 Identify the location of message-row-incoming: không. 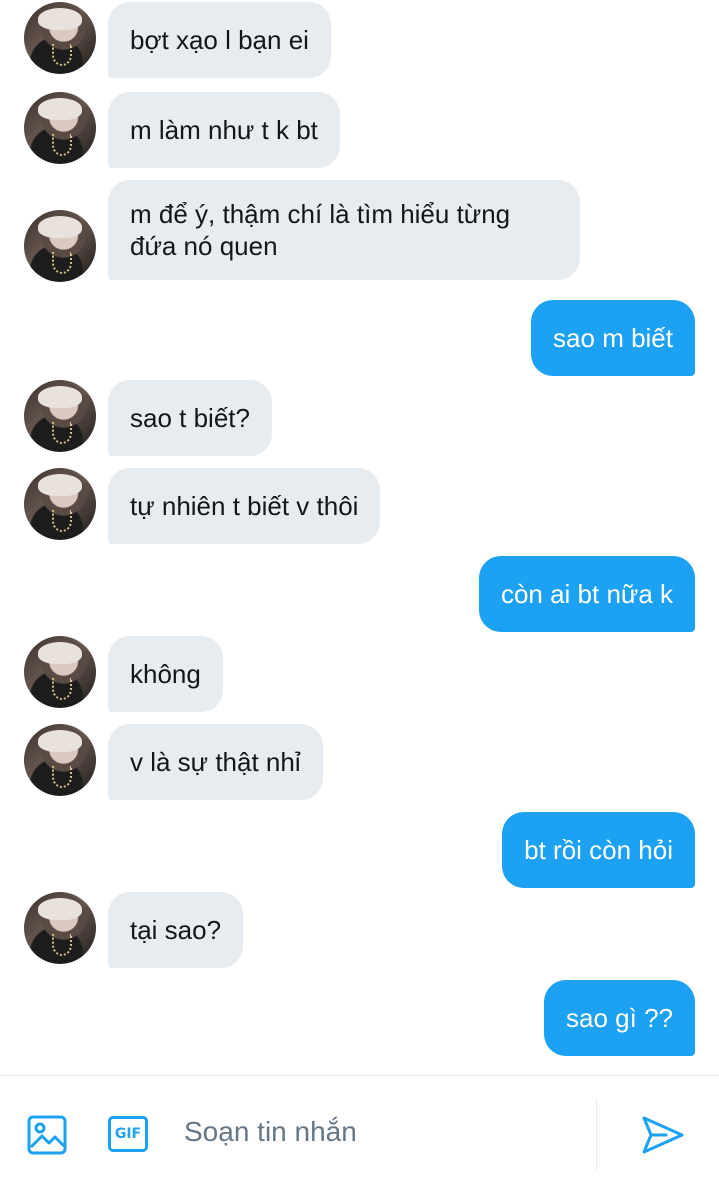
(359, 674).